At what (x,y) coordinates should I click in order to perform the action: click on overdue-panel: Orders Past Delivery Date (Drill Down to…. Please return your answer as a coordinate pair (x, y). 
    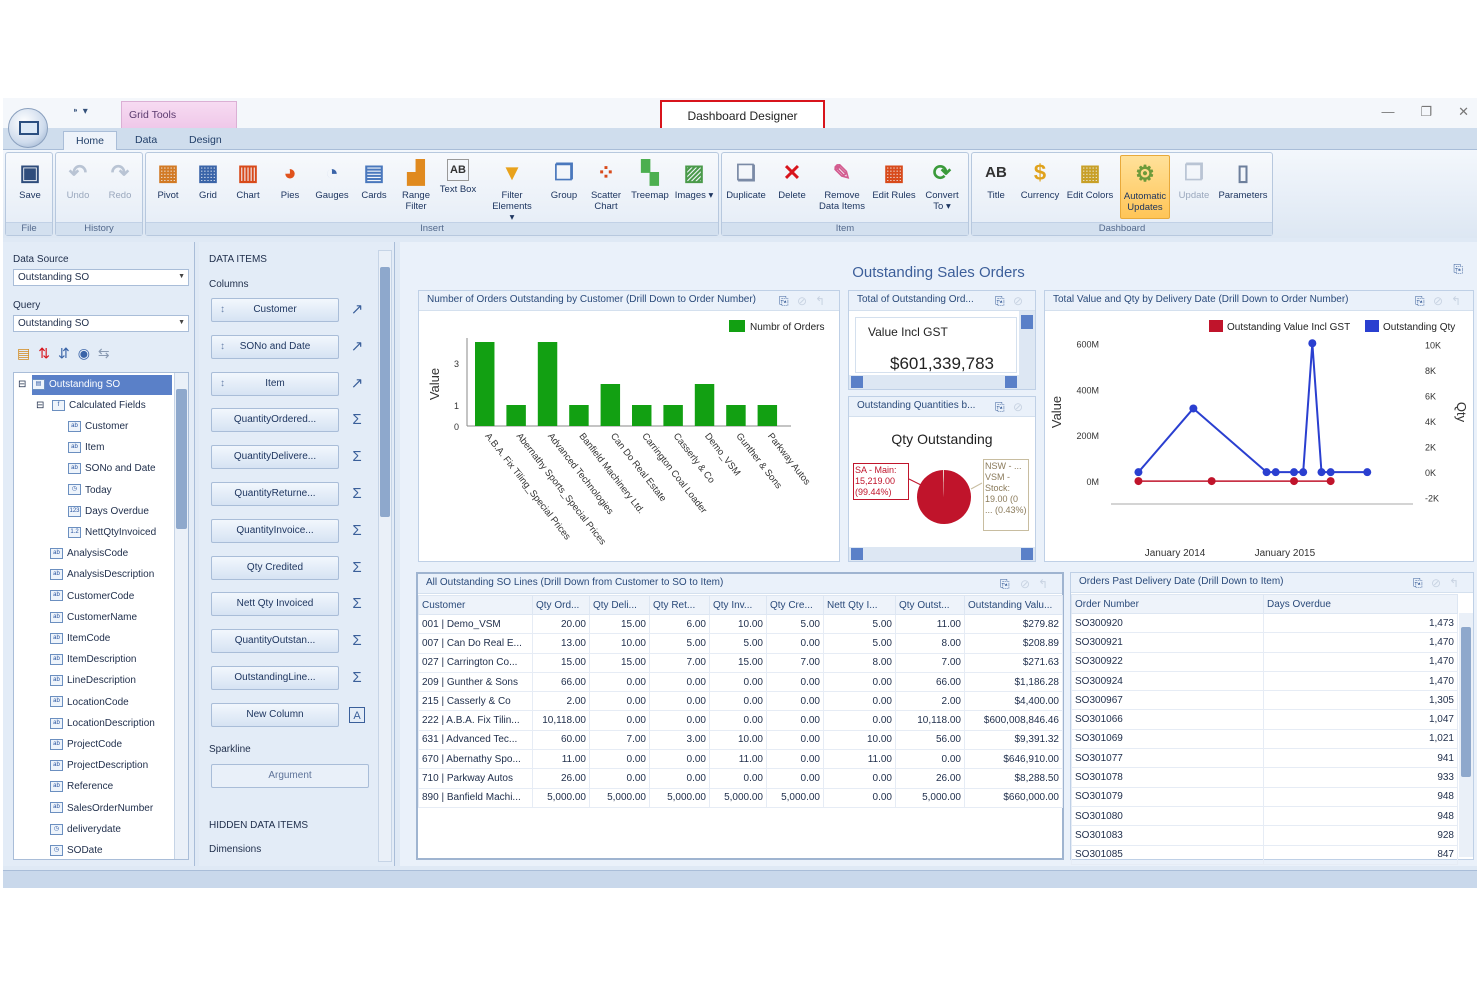
    Looking at the image, I should click on (1272, 718).